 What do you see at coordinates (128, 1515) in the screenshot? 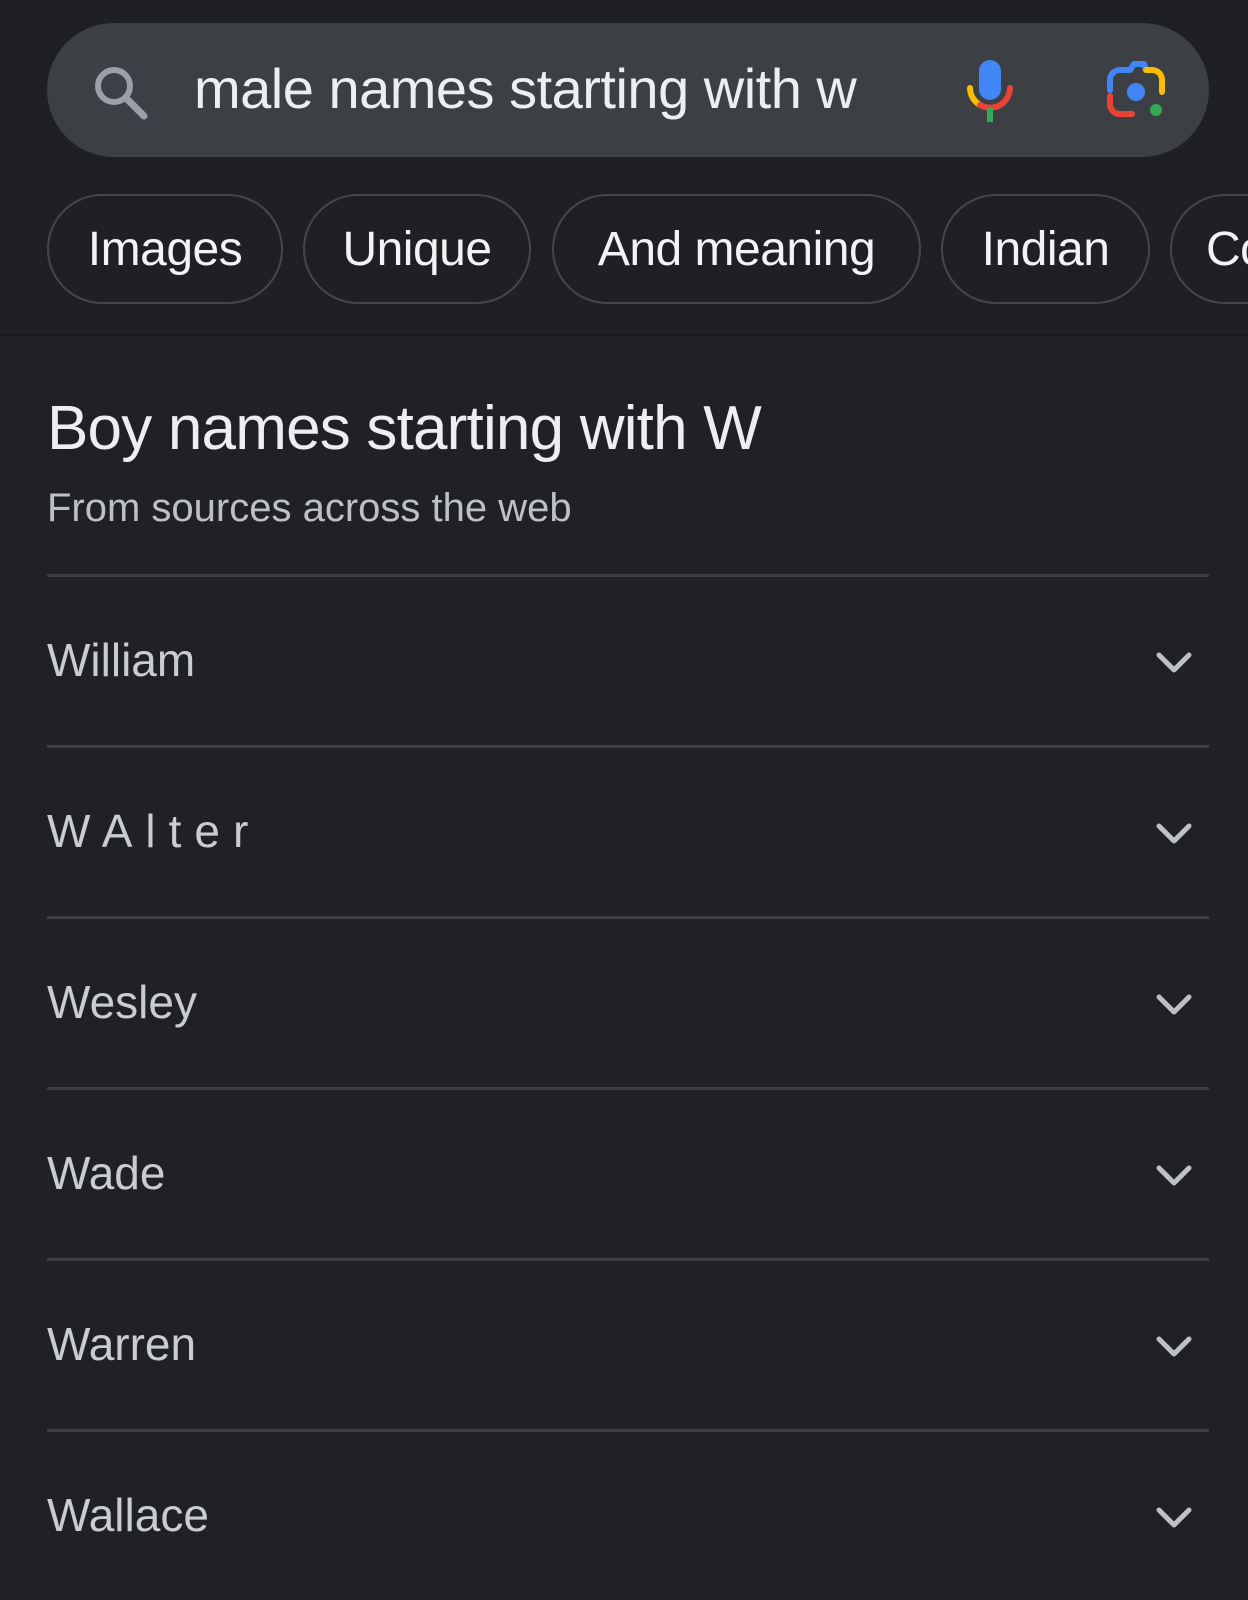
I see `name-label: Wallace` at bounding box center [128, 1515].